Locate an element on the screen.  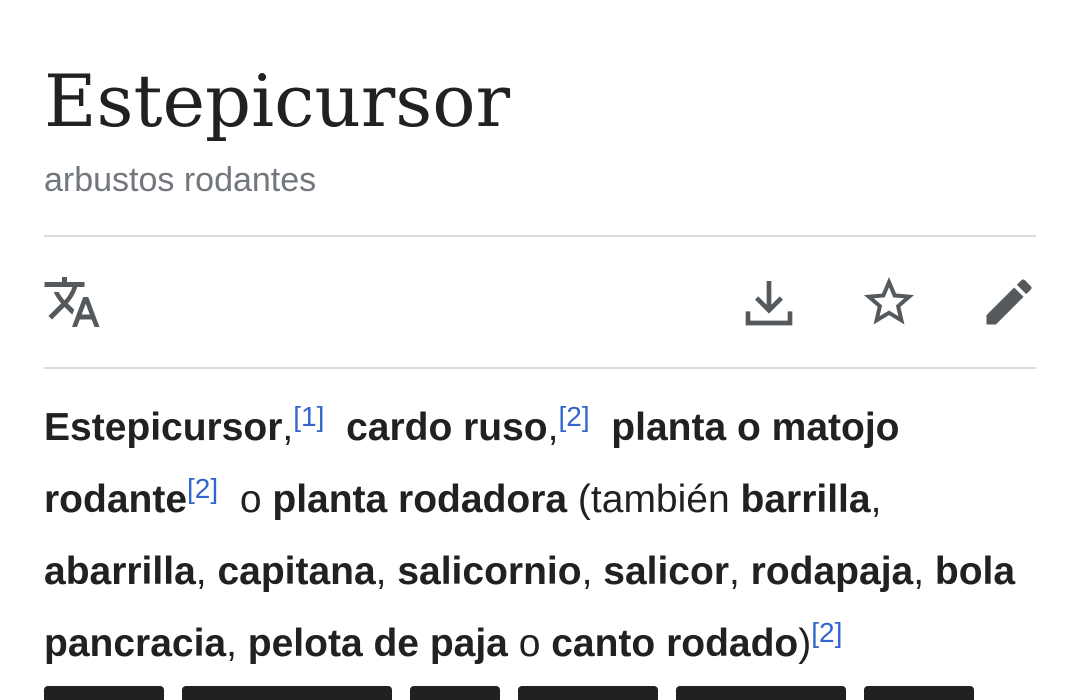
watch-button is located at coordinates (889, 302).